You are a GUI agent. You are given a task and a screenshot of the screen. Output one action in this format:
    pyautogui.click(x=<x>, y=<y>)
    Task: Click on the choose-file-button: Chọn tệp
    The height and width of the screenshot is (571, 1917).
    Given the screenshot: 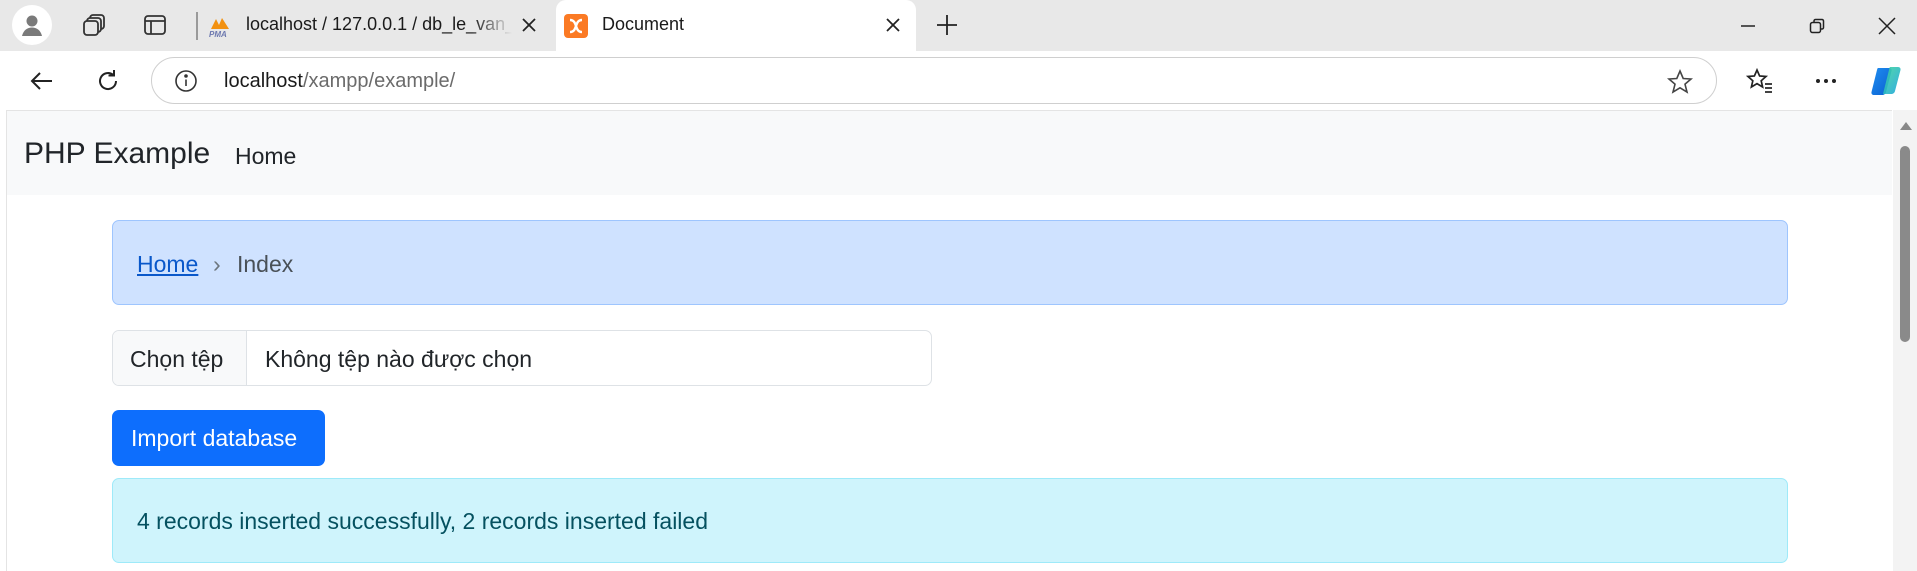 What is the action you would take?
    pyautogui.click(x=180, y=358)
    